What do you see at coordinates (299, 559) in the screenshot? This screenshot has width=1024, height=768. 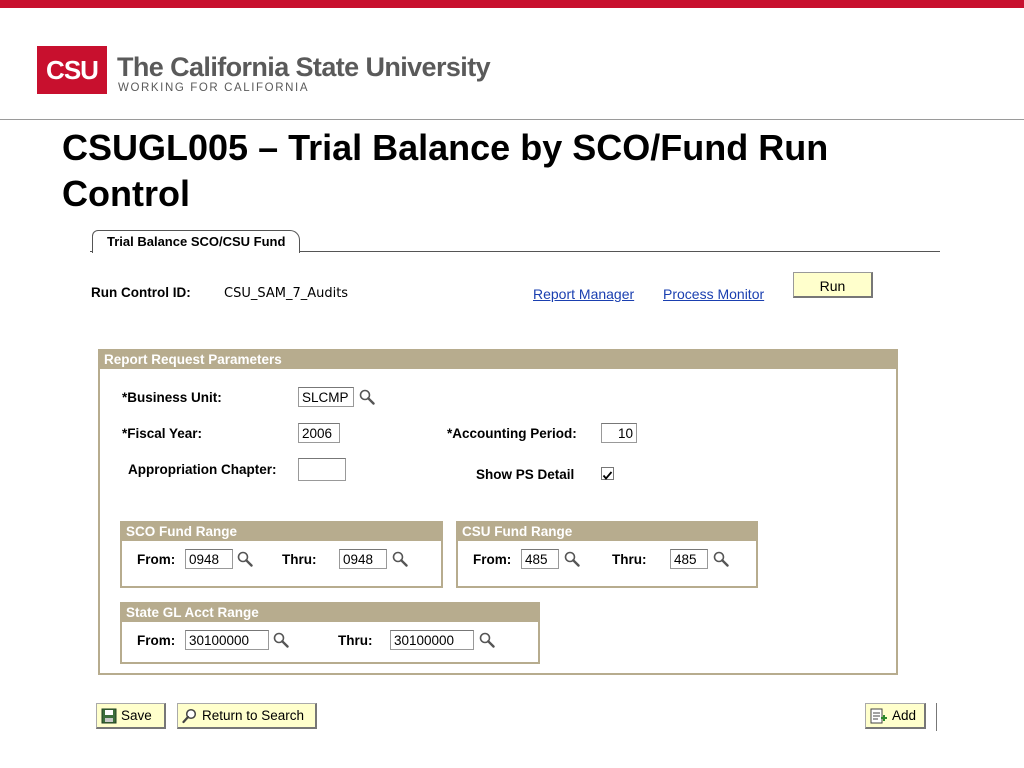 I see `sco-thru-label: Thru:` at bounding box center [299, 559].